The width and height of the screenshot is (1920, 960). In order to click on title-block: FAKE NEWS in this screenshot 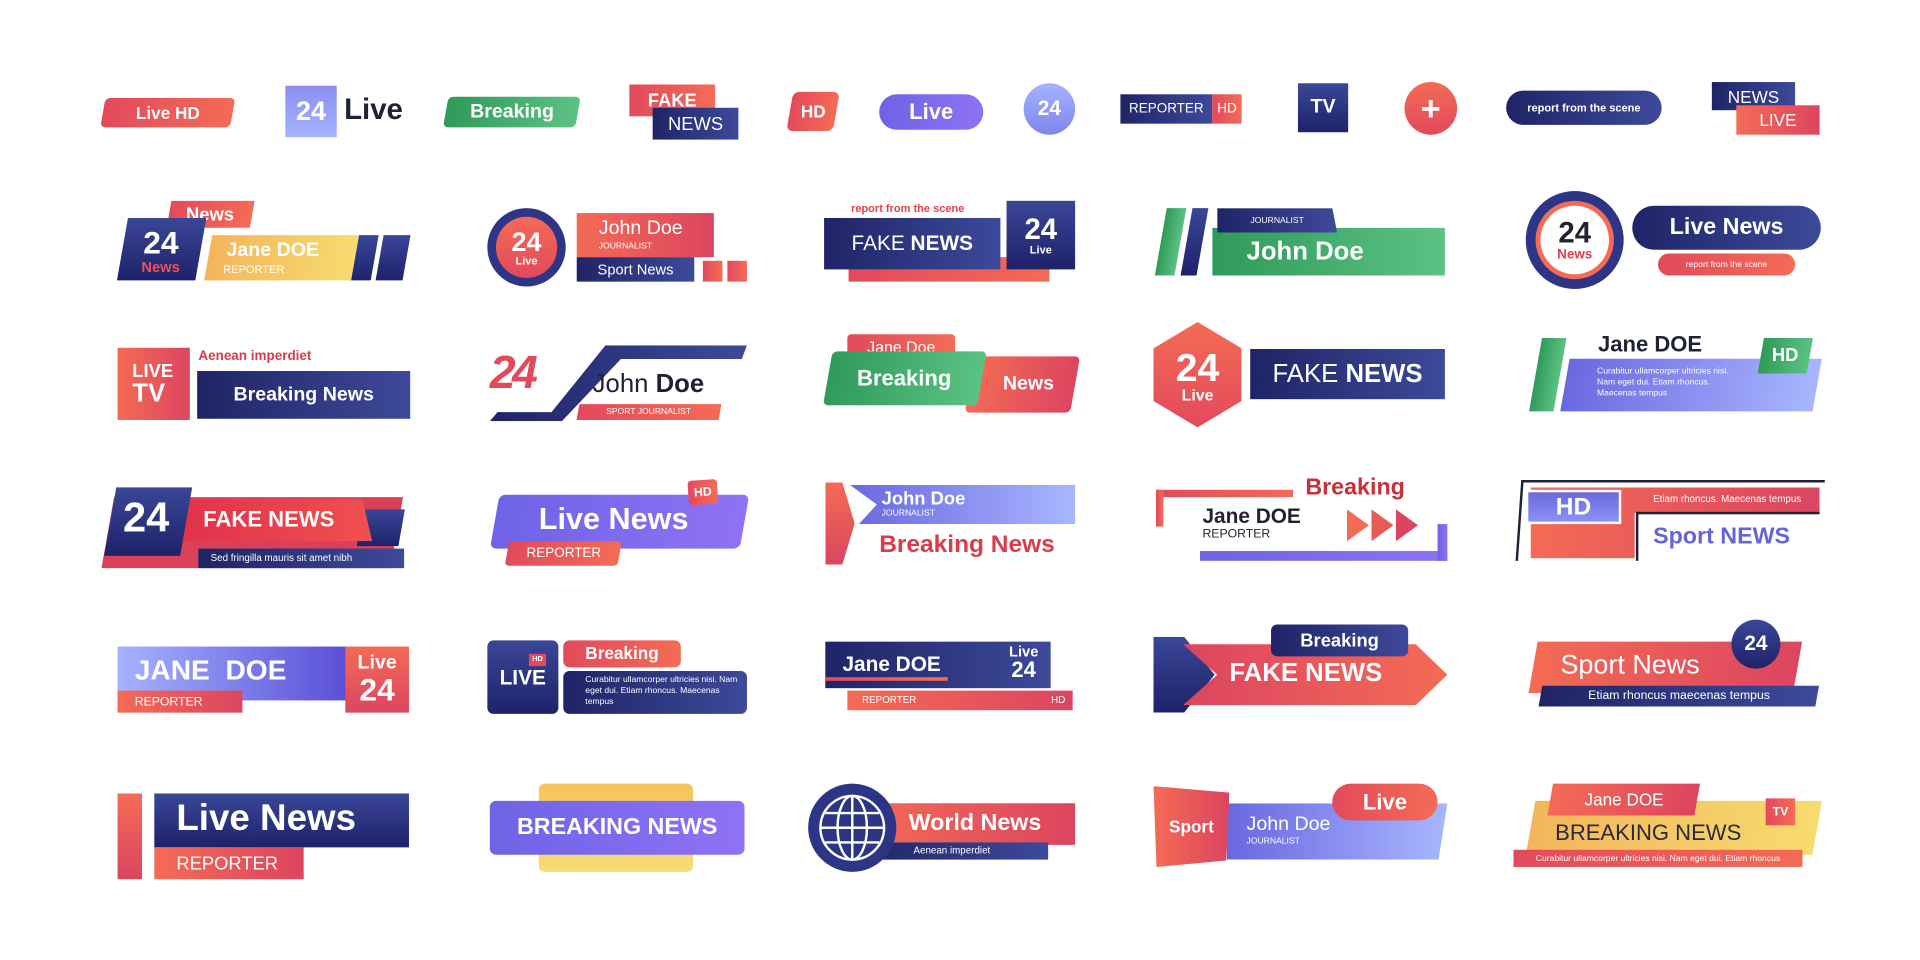, I will do `click(273, 520)`.